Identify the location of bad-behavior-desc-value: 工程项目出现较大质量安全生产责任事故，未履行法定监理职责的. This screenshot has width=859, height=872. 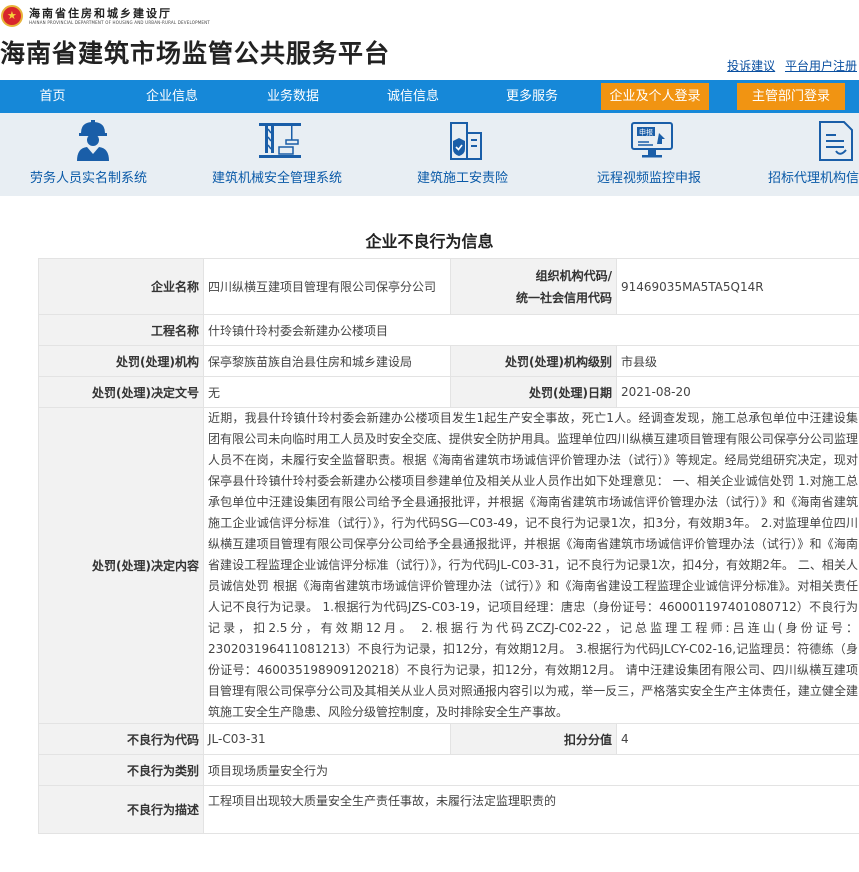
(531, 809).